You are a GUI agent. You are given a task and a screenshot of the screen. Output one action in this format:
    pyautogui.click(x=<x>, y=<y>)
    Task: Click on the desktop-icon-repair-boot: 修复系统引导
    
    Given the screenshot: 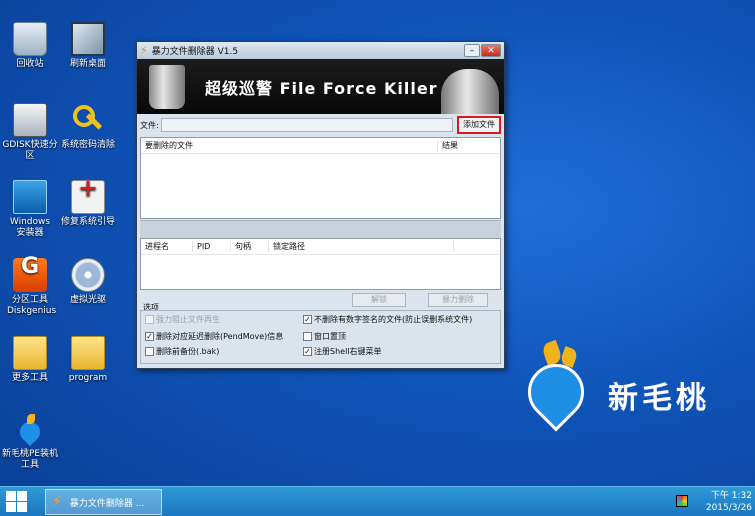 What is the action you would take?
    pyautogui.click(x=88, y=204)
    